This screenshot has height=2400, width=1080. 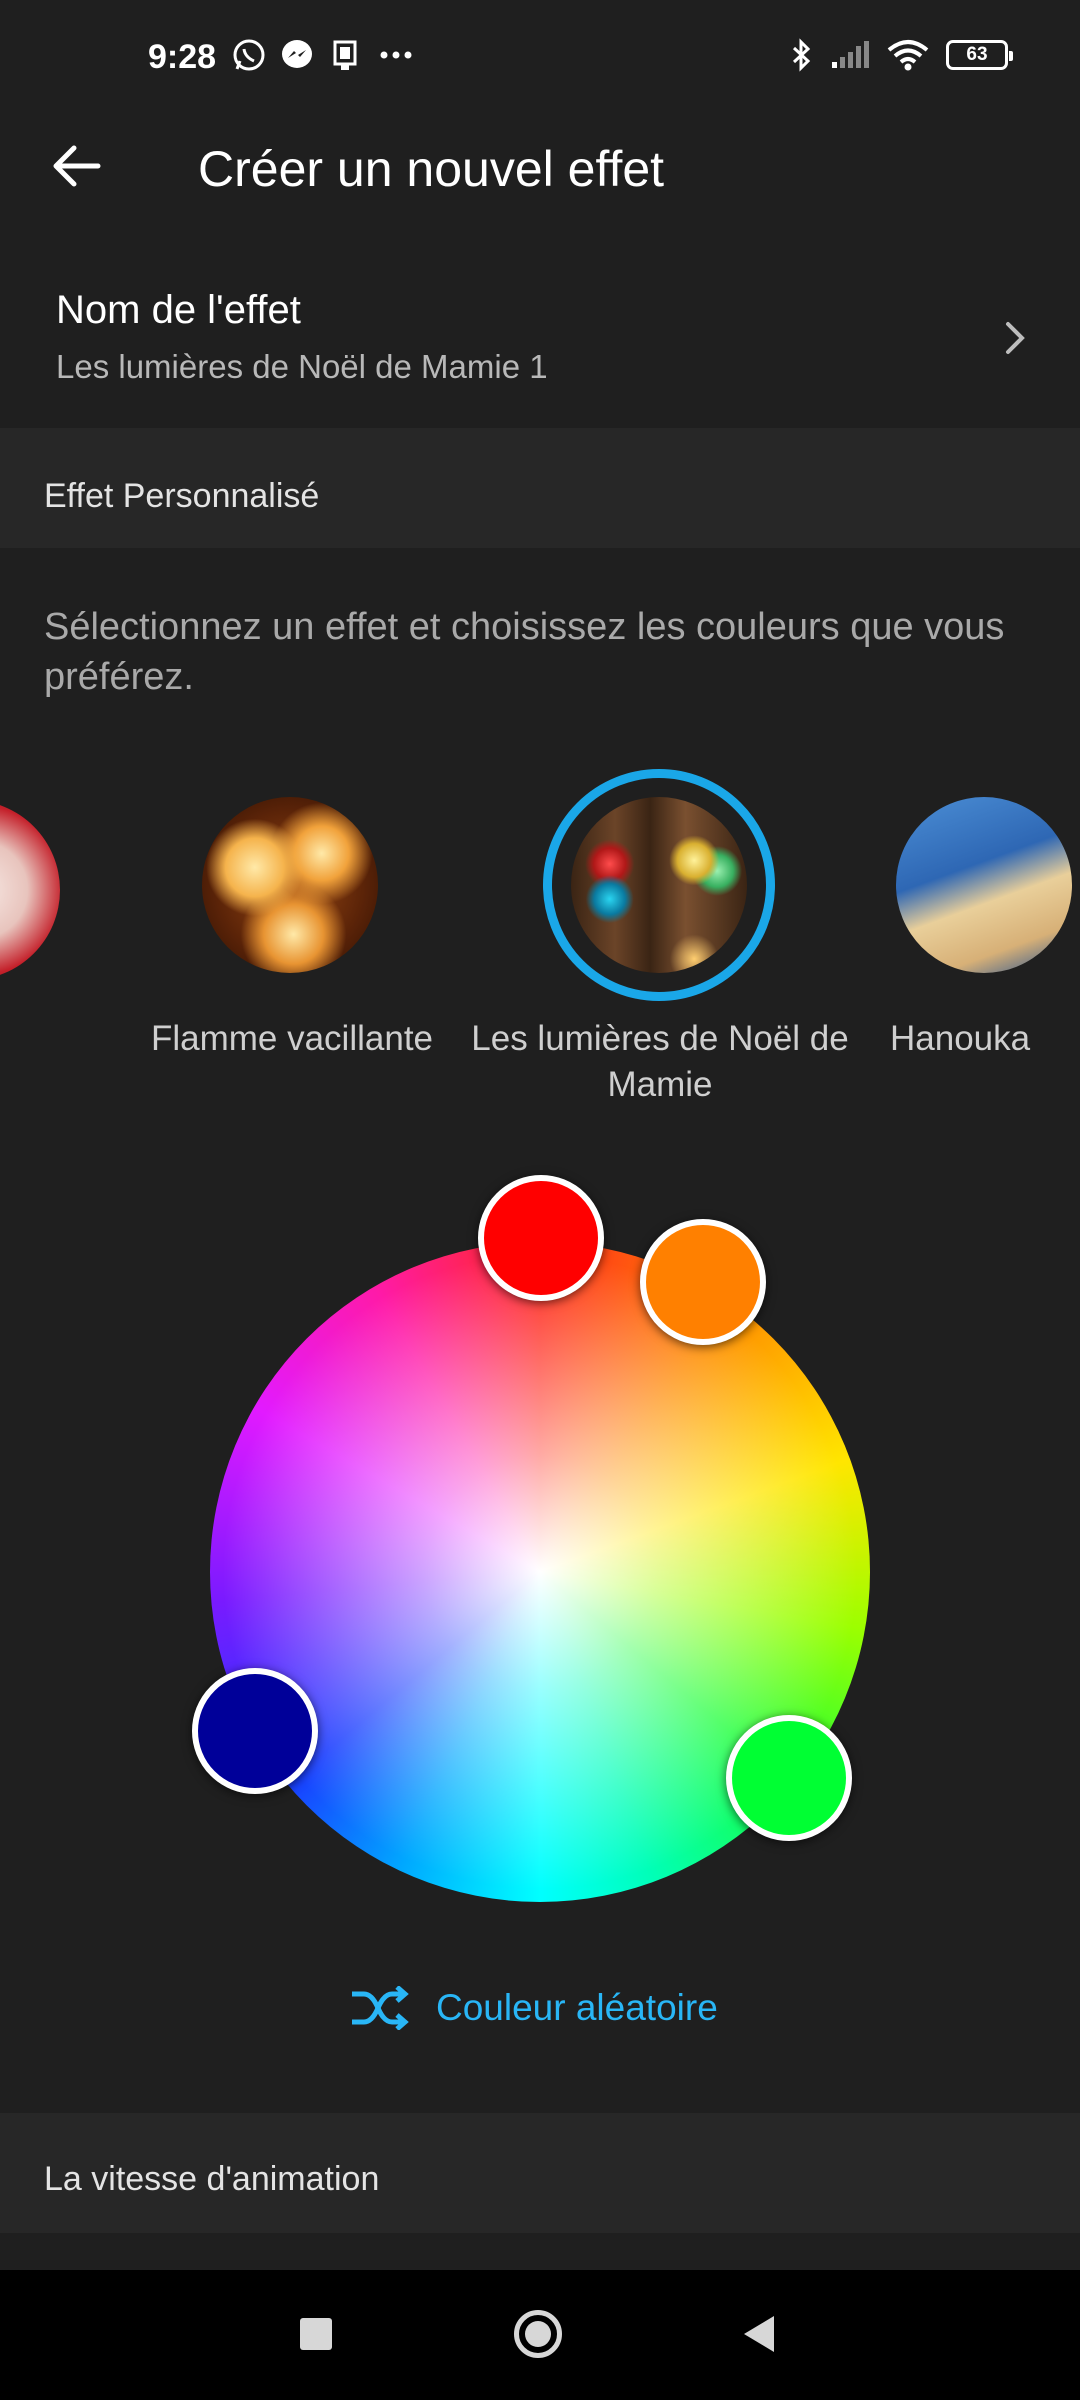 What do you see at coordinates (255, 1731) in the screenshot?
I see `color-handle-blue` at bounding box center [255, 1731].